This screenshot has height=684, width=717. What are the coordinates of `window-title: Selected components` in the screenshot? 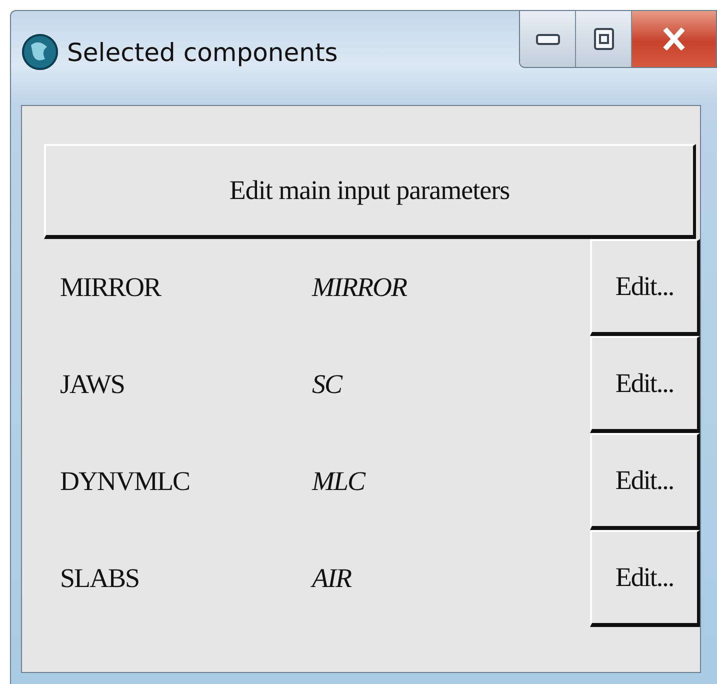 It's located at (202, 52).